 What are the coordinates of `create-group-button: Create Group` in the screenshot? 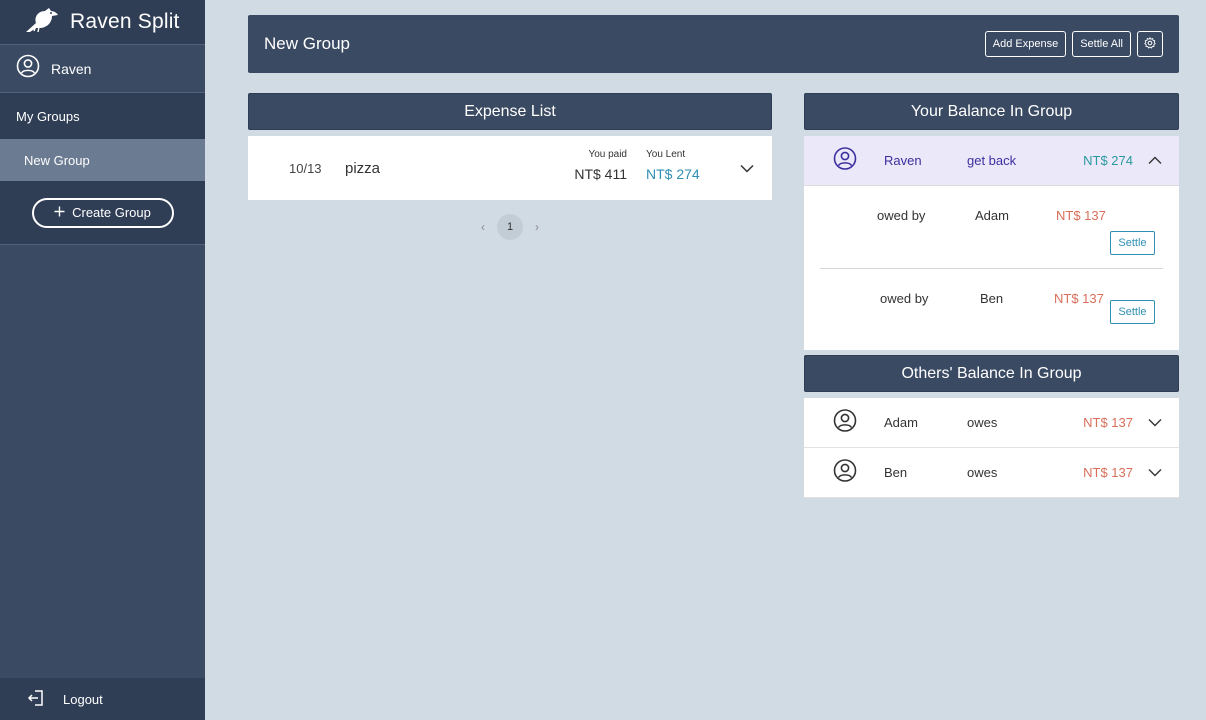 It's located at (102, 212).